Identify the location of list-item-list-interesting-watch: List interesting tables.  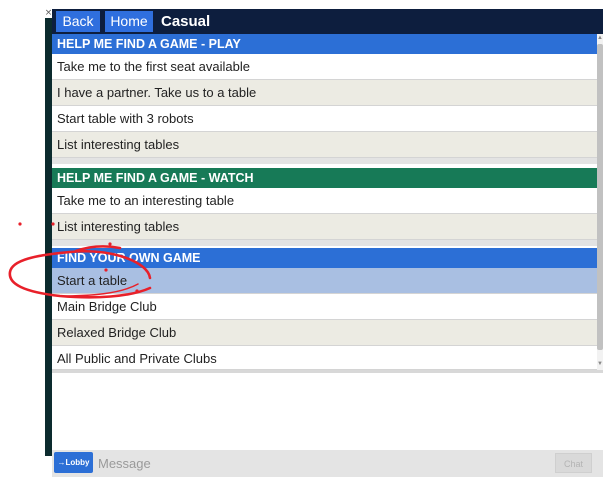
(324, 227).